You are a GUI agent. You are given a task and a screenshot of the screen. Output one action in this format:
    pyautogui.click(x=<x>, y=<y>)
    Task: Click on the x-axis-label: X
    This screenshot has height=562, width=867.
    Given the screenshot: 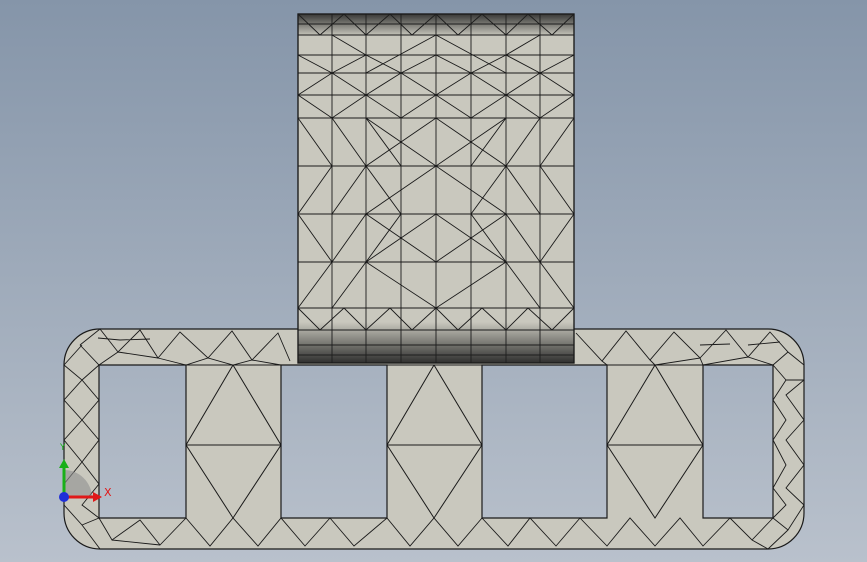 What is the action you would take?
    pyautogui.click(x=108, y=492)
    